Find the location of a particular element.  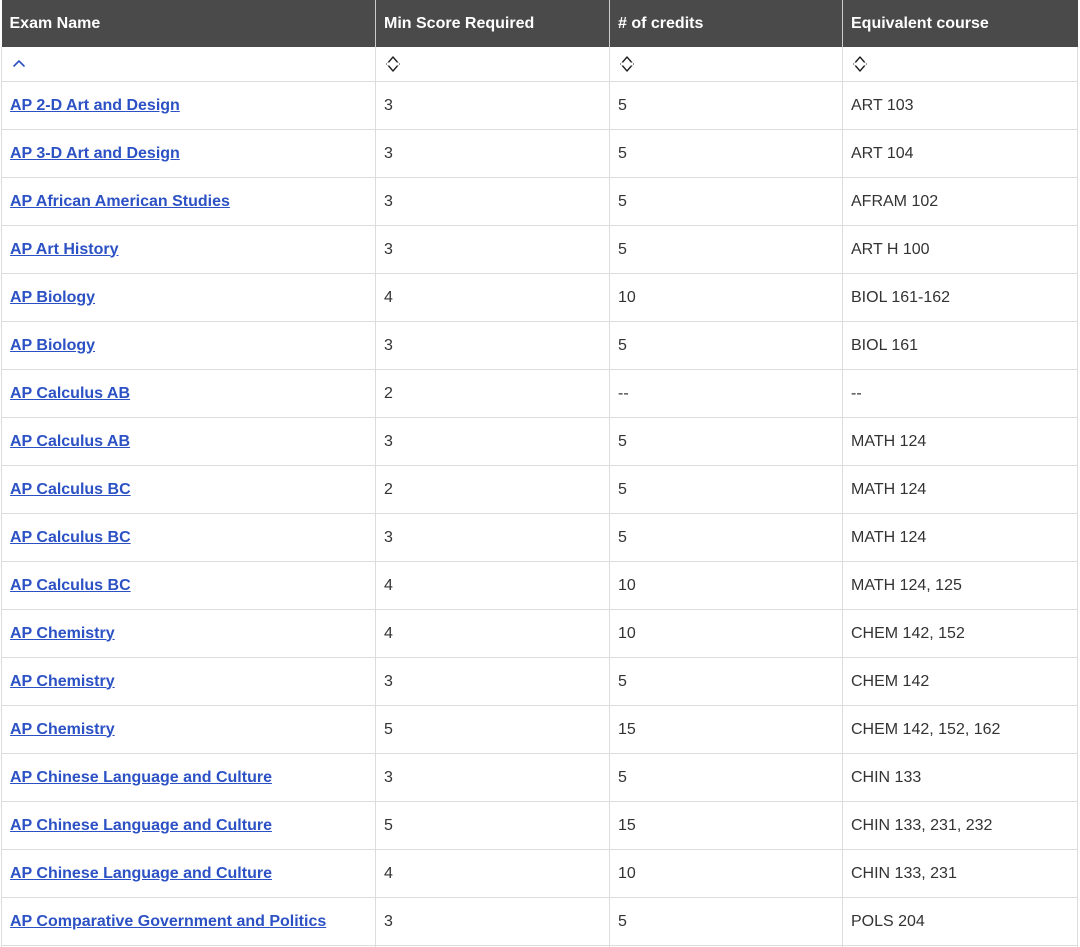

cell-equivalent-course: MATH 124, 125 is located at coordinates (960, 585).